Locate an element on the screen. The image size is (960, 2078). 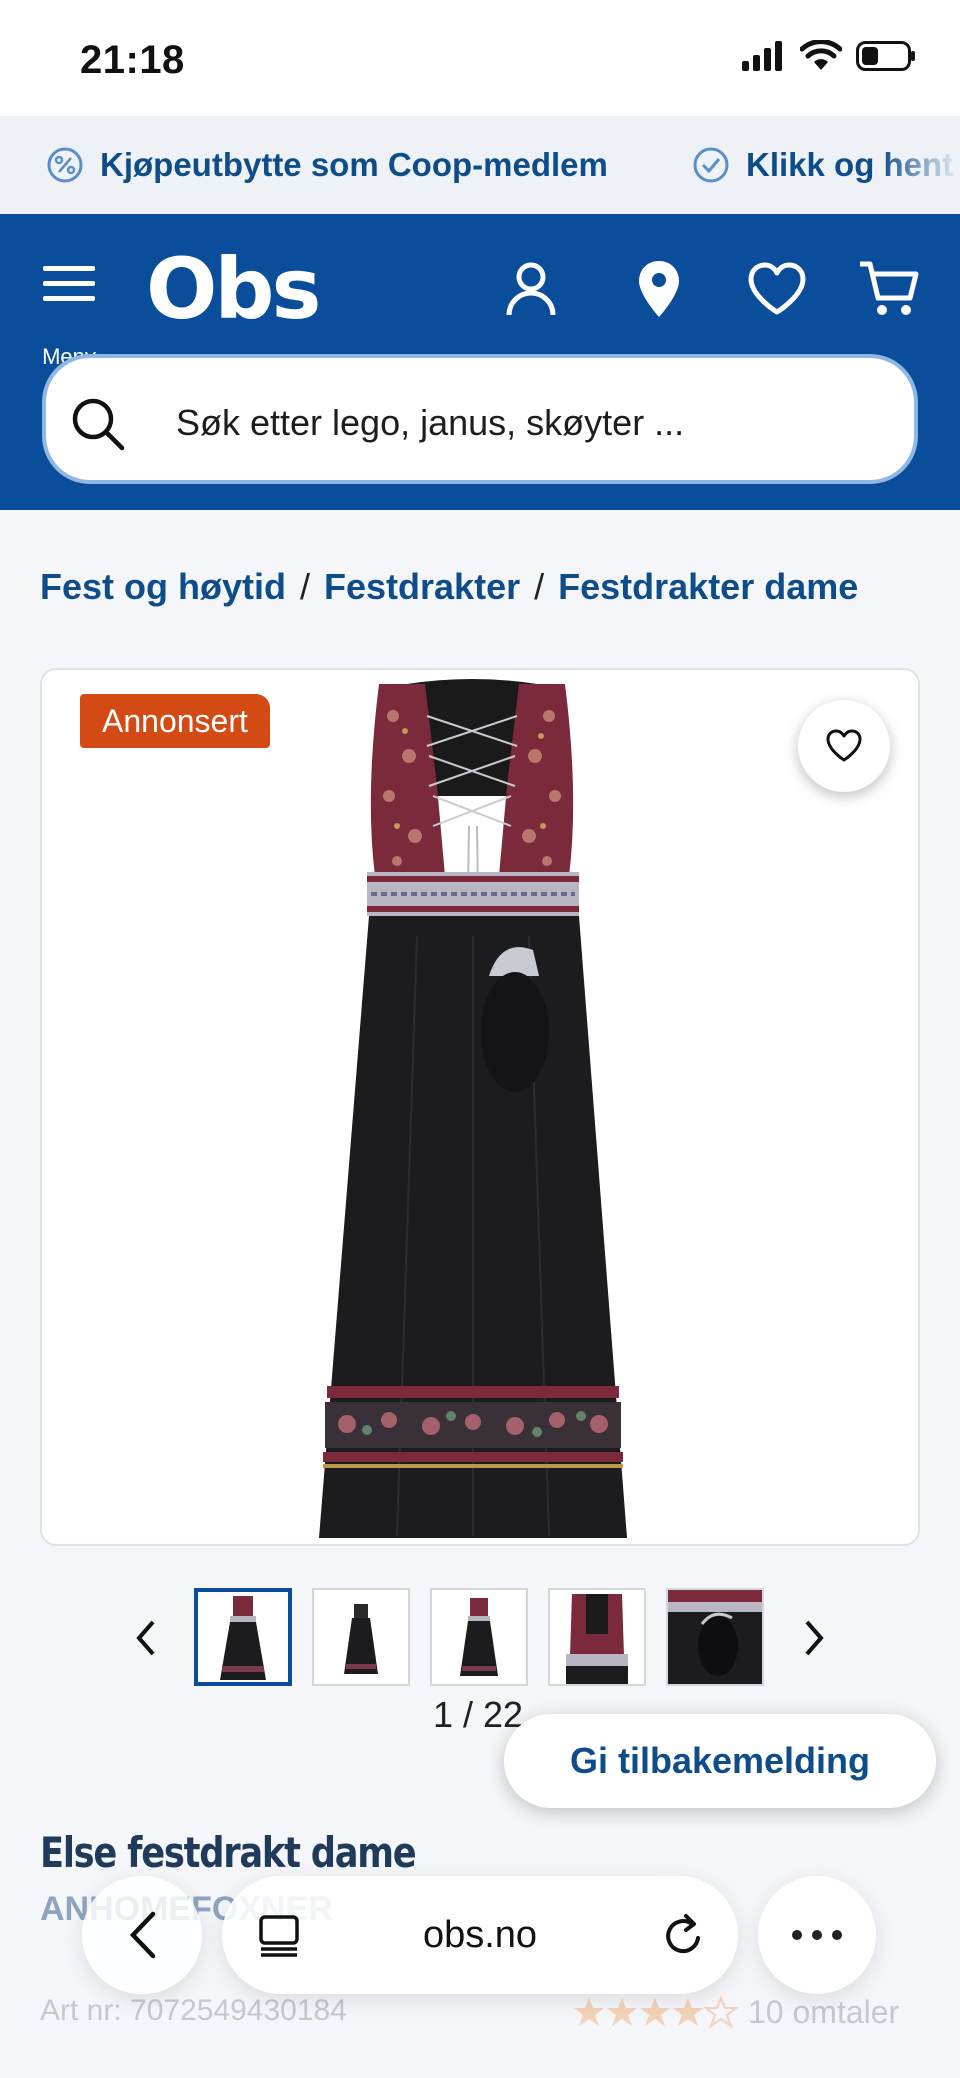
cart-icon is located at coordinates (889, 288).